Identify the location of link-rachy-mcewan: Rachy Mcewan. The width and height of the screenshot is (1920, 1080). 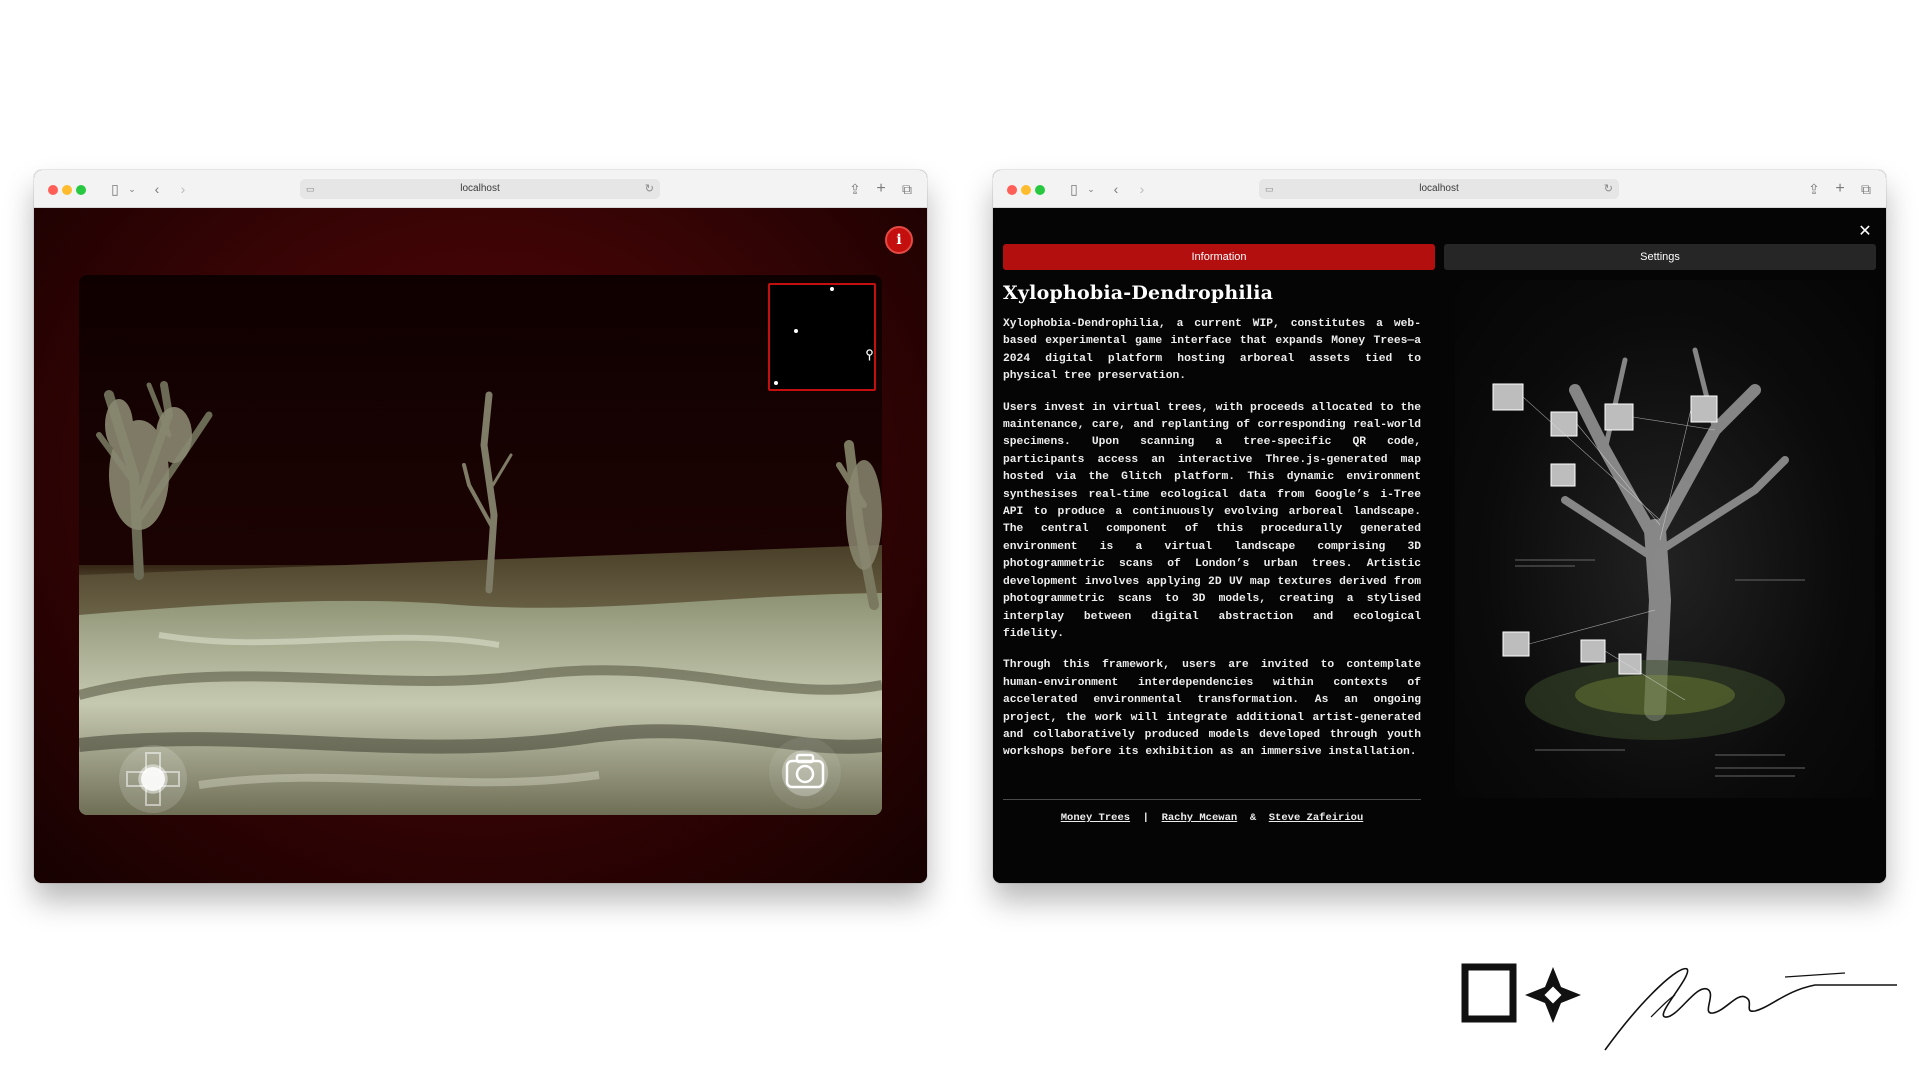
(1200, 818).